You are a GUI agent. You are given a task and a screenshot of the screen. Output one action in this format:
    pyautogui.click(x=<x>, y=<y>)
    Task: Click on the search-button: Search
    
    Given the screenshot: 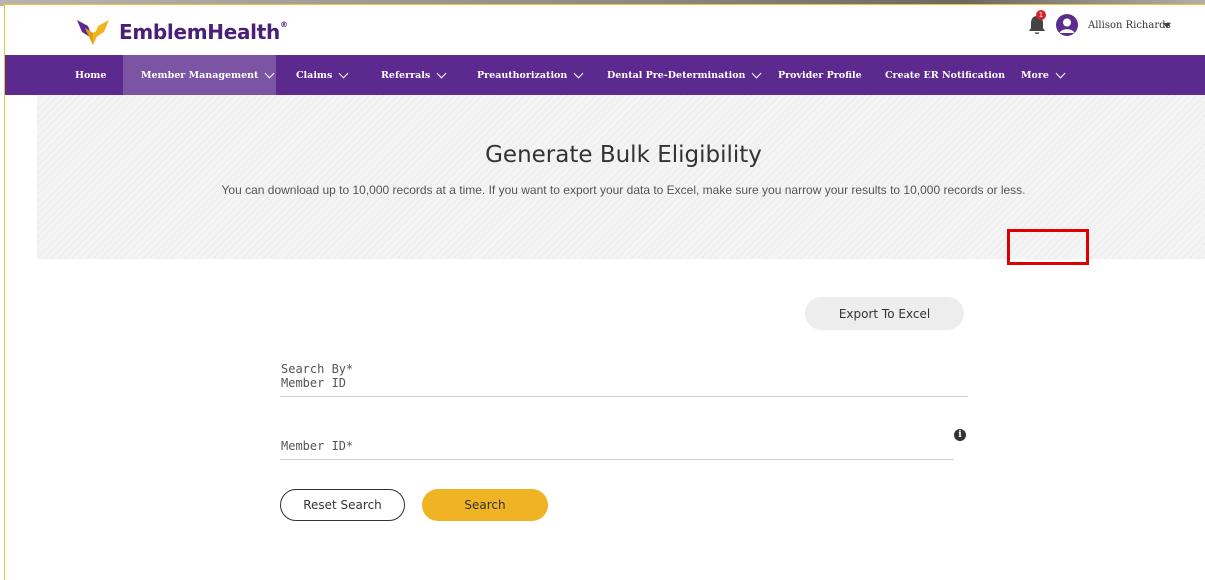 What is the action you would take?
    pyautogui.click(x=485, y=505)
    